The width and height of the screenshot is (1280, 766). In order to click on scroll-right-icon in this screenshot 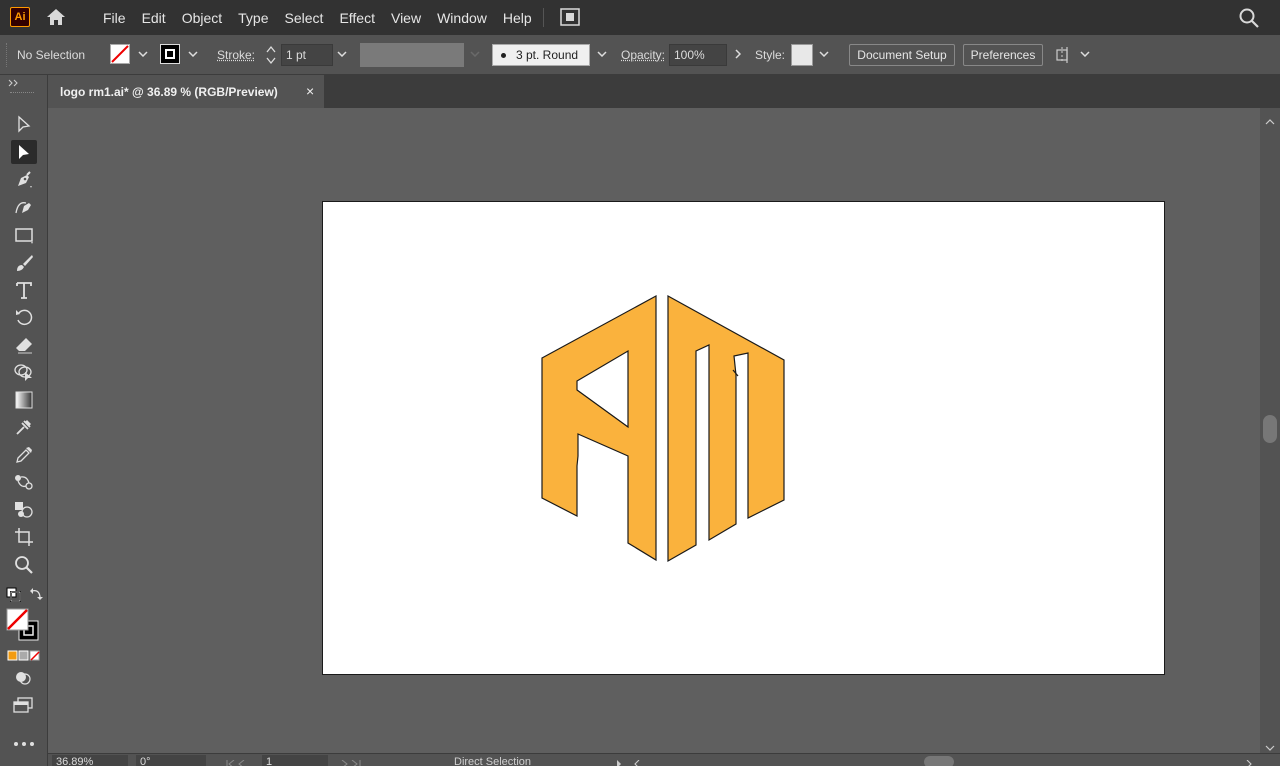, I will do `click(1249, 761)`.